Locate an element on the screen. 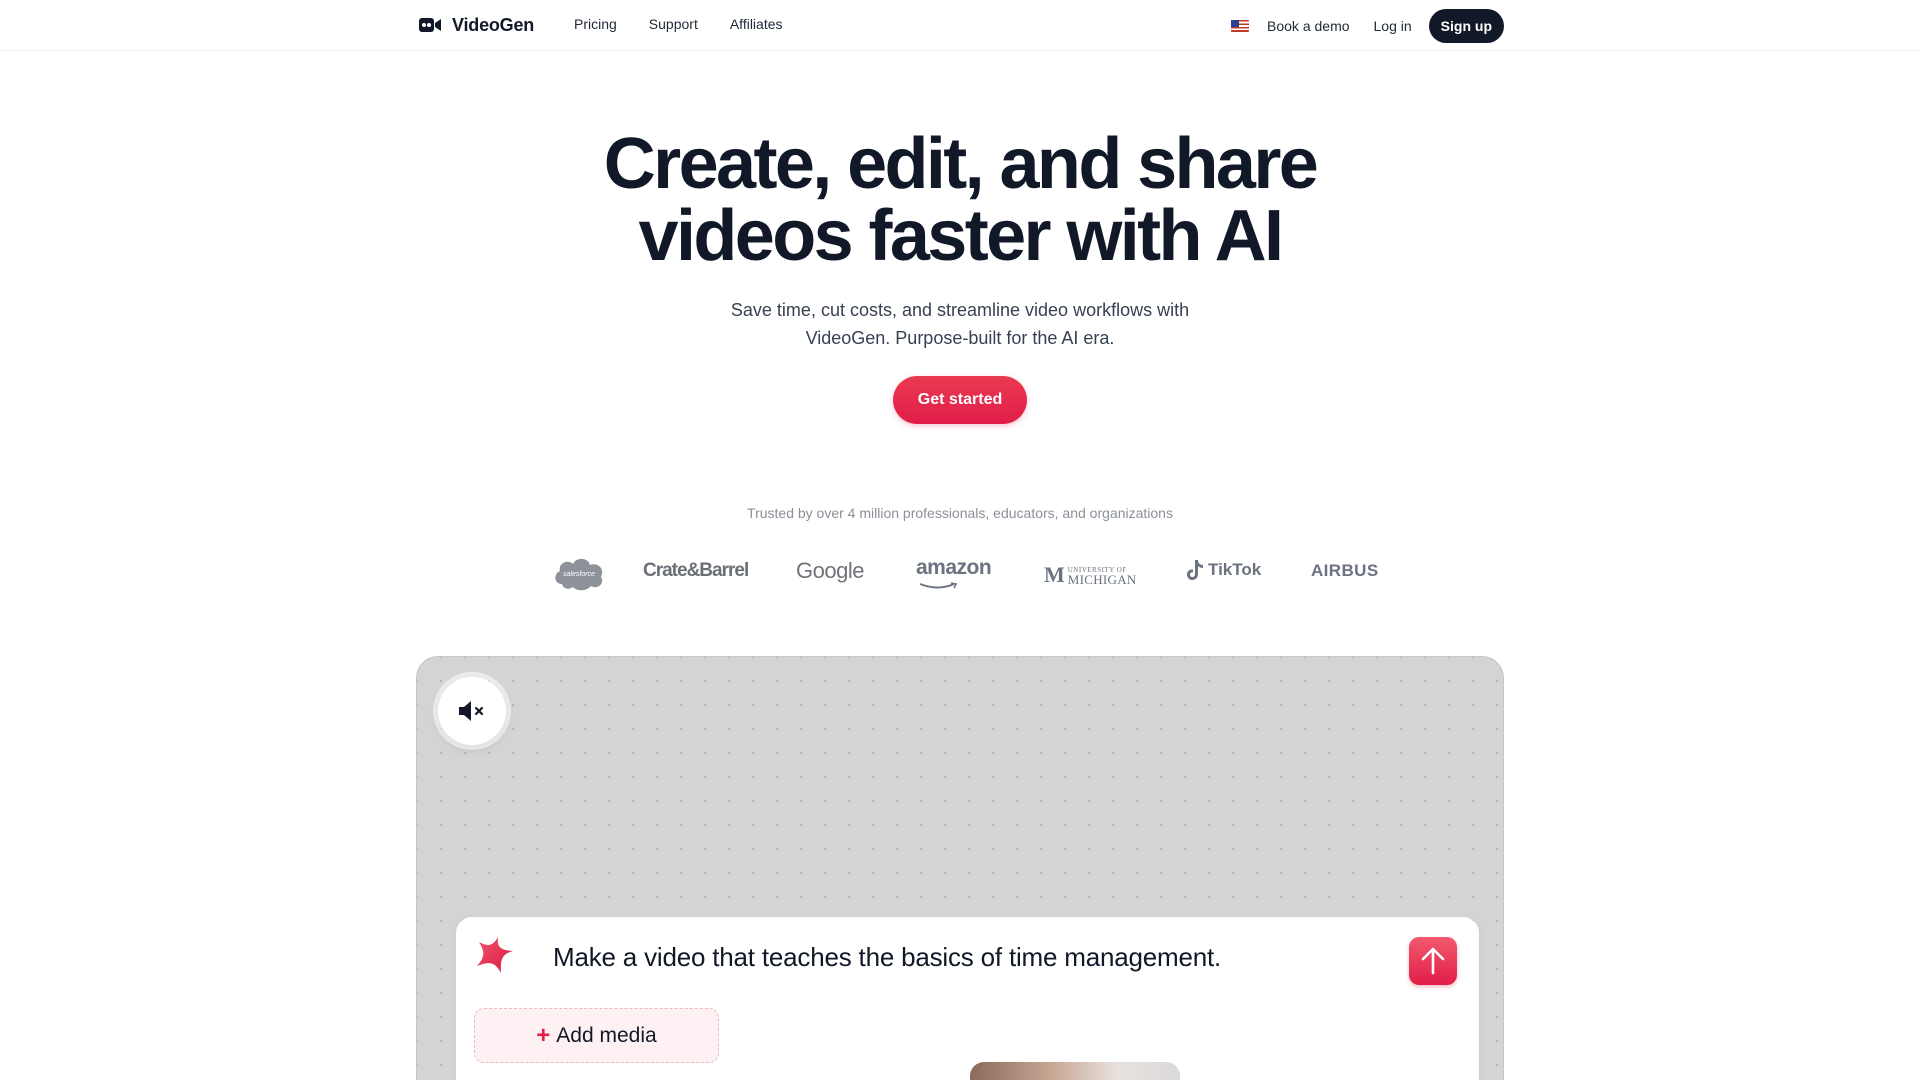 This screenshot has width=1920, height=1080. speaker-muted-icon is located at coordinates (471, 711).